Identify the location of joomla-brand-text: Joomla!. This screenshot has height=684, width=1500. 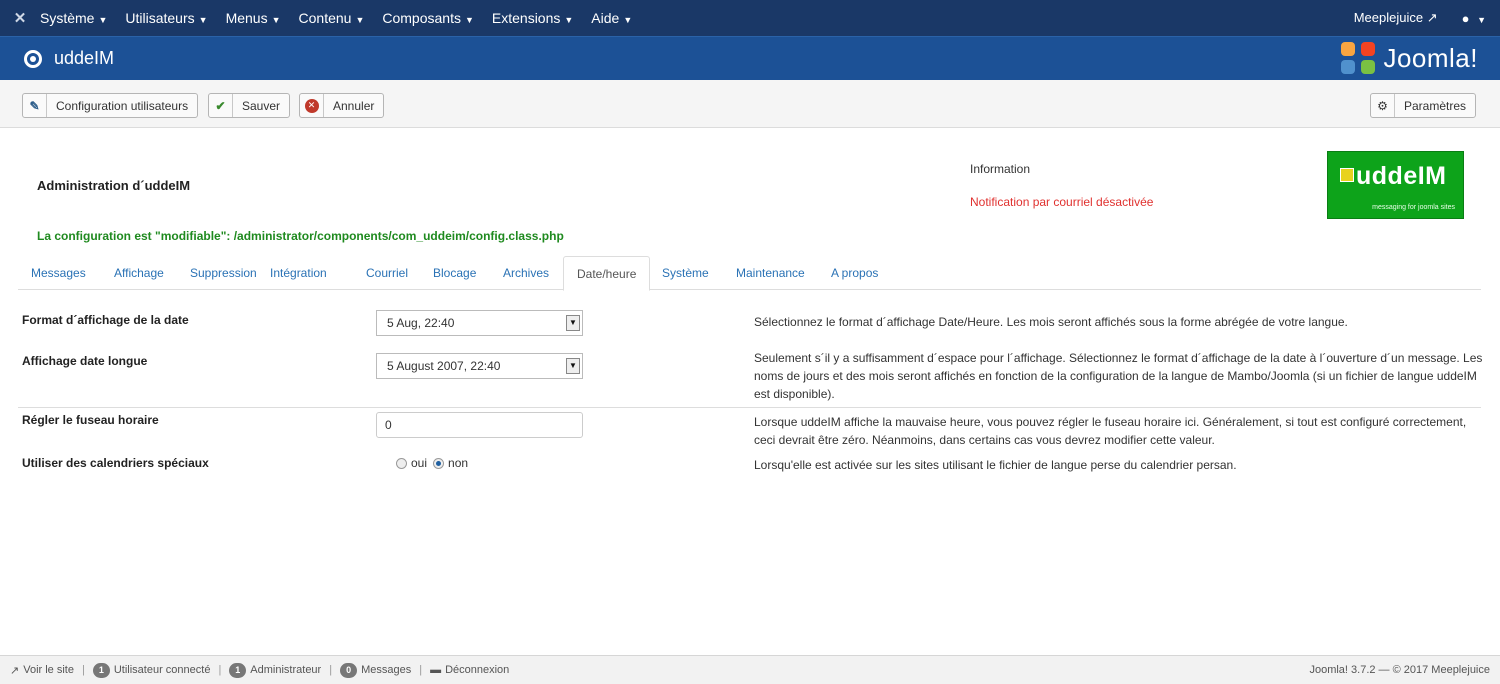
(1430, 58).